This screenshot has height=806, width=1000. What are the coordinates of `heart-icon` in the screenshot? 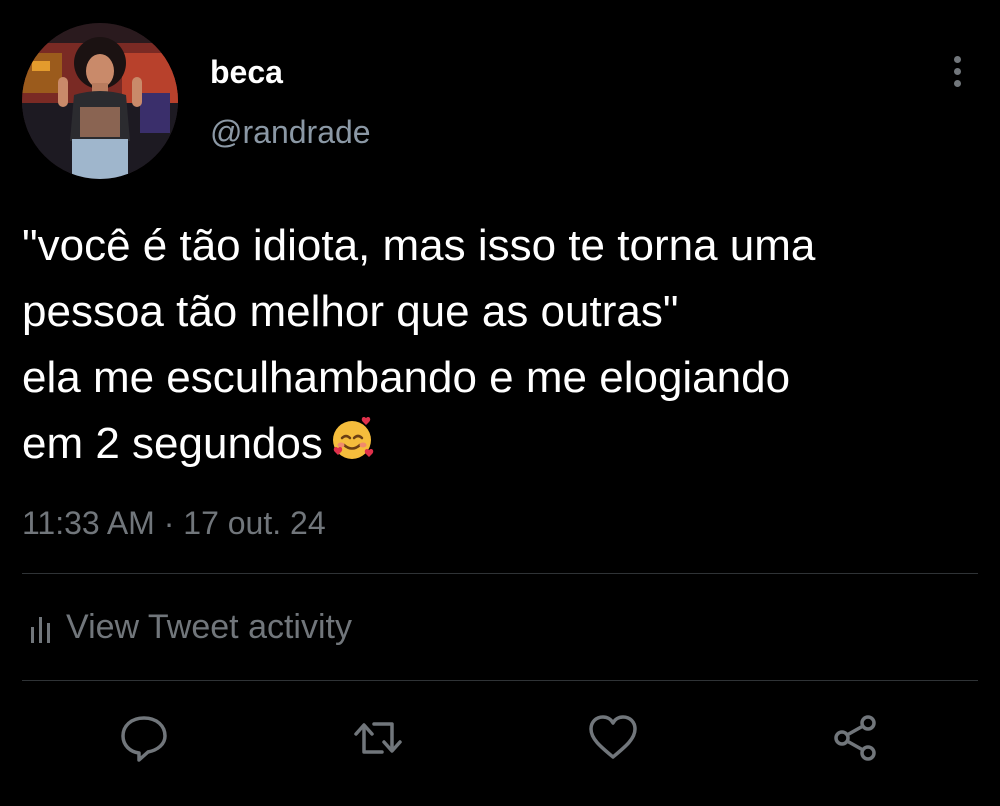 It's located at (613, 737).